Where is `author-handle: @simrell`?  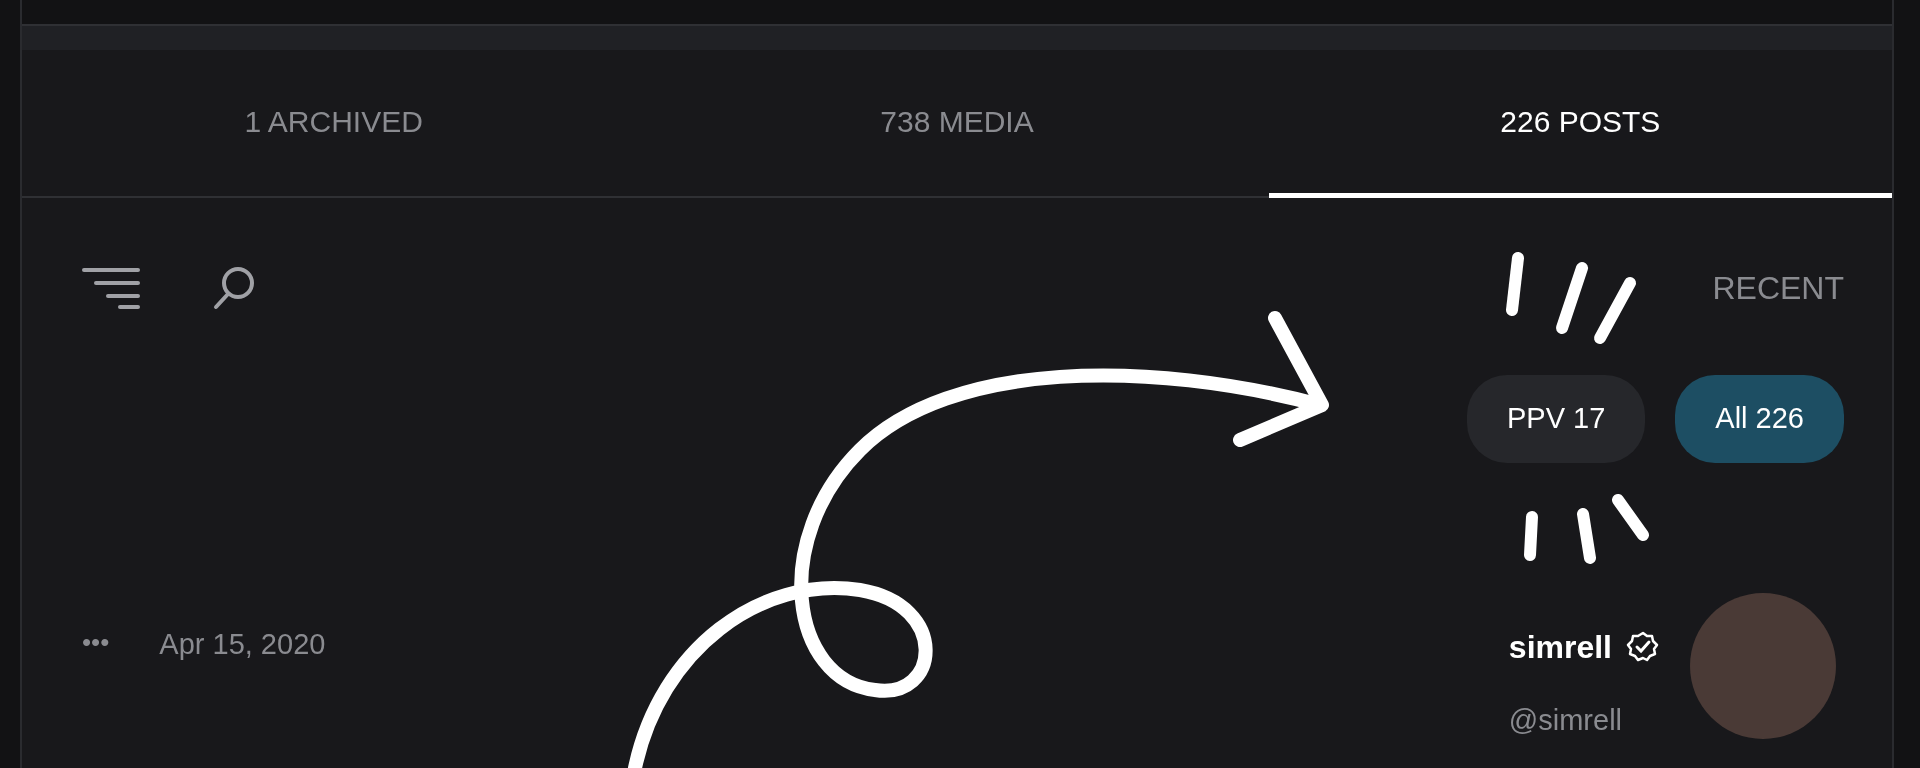 author-handle: @simrell is located at coordinates (1566, 720).